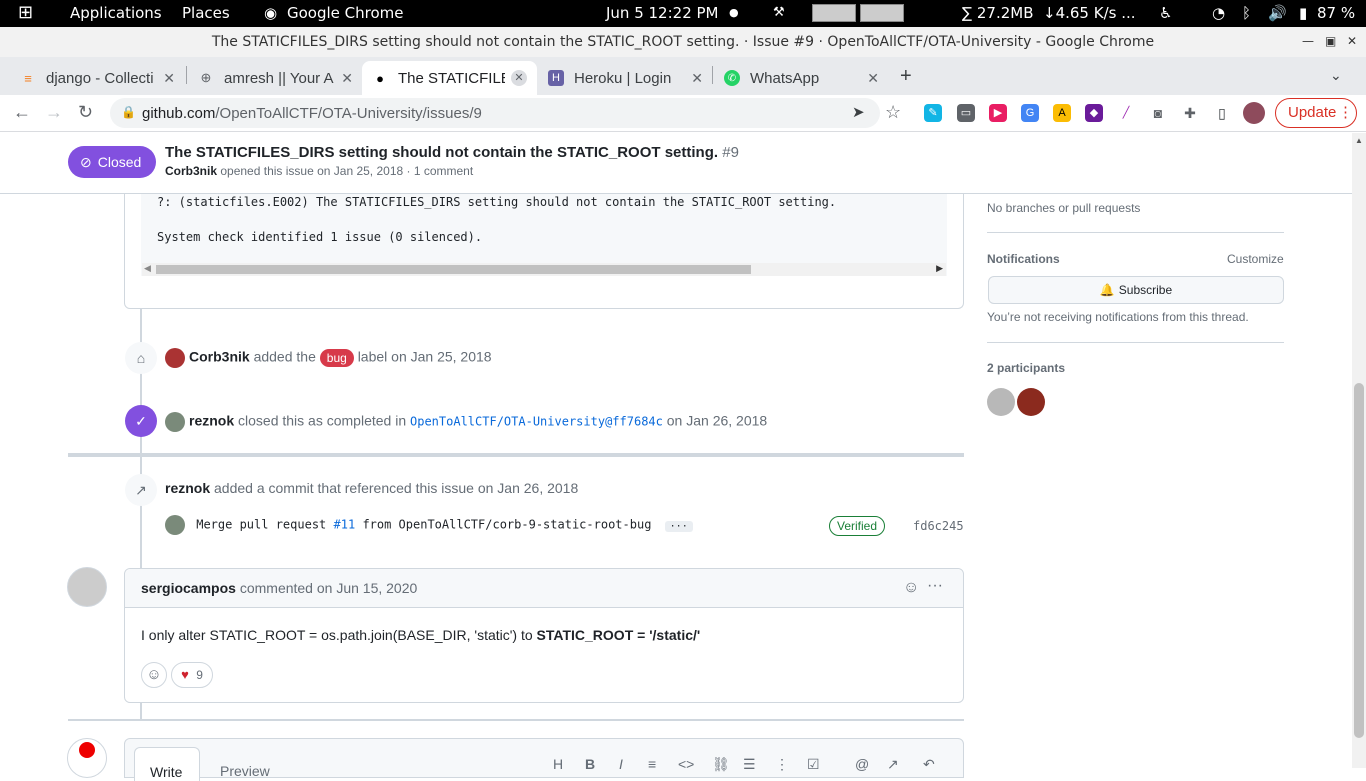 The width and height of the screenshot is (1366, 781). Describe the element at coordinates (652, 764) in the screenshot. I see `quote-icon: ≡` at that location.